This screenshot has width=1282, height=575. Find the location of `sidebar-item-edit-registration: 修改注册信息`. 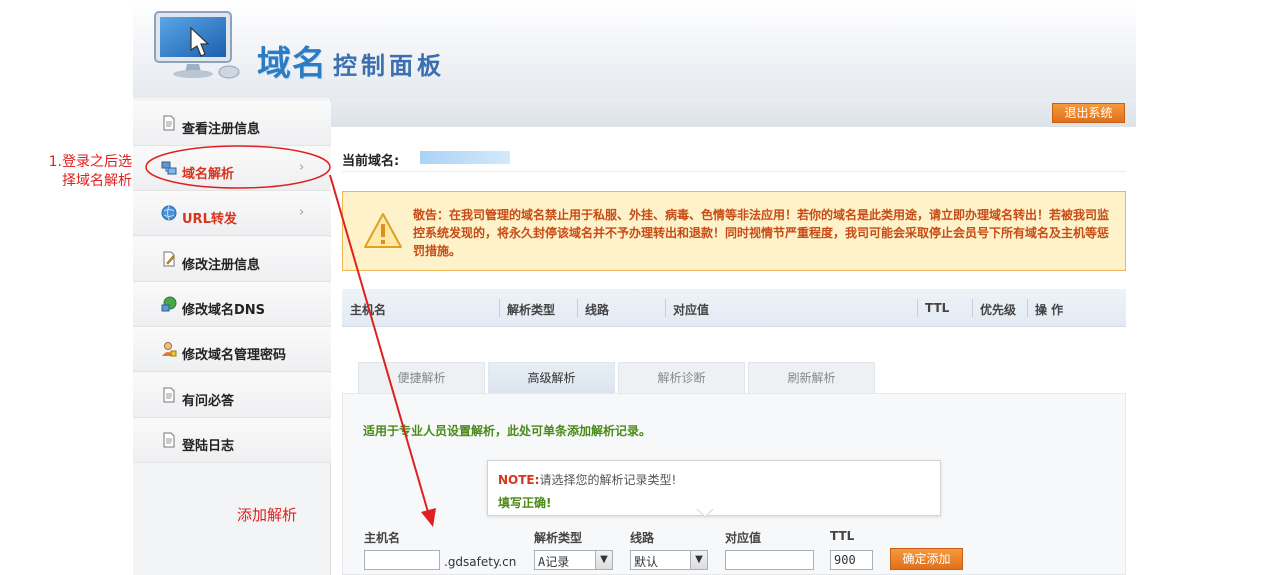

sidebar-item-edit-registration: 修改注册信息 is located at coordinates (232, 259).